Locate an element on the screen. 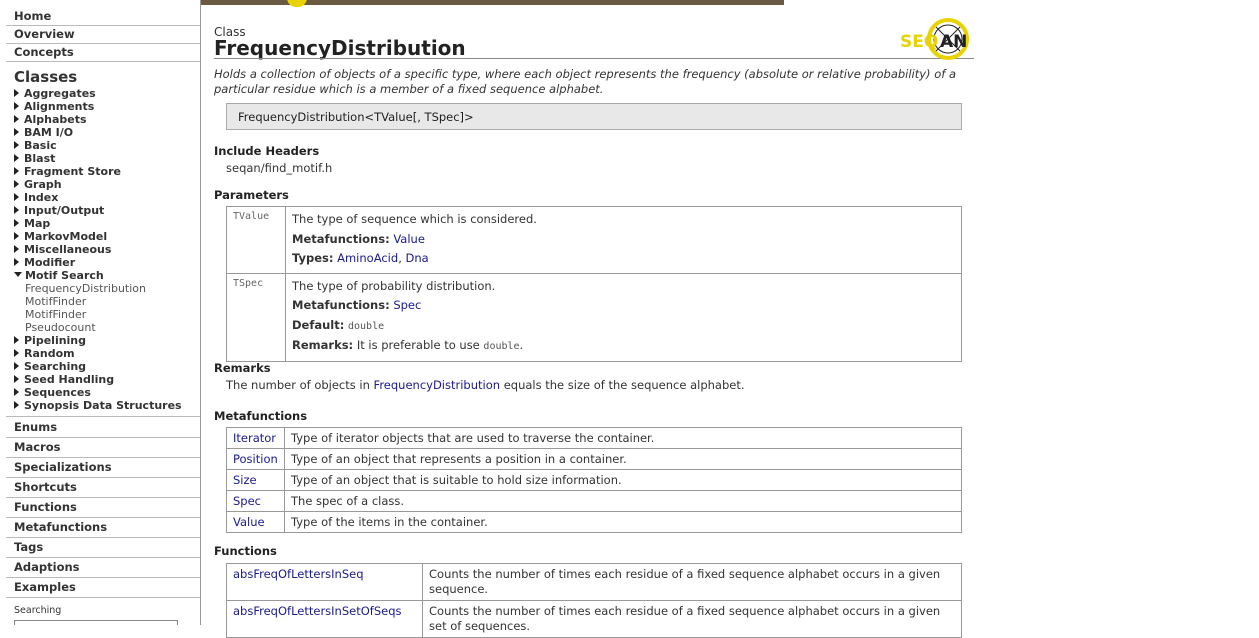  function-link: absFreqOfLettersInSeq is located at coordinates (298, 574).